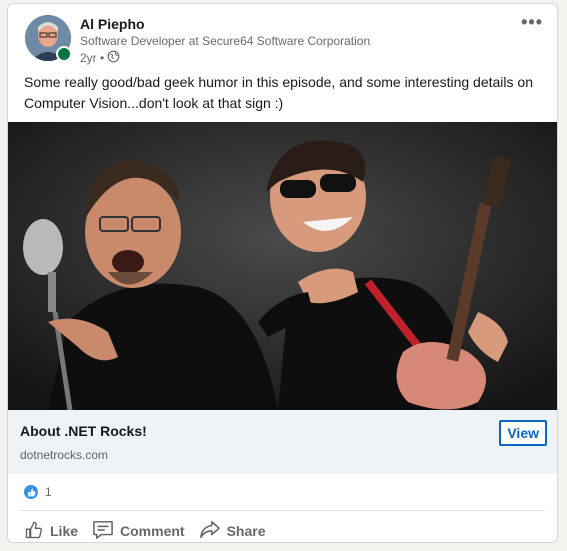 The height and width of the screenshot is (551, 567). What do you see at coordinates (210, 531) in the screenshot?
I see `share-icon` at bounding box center [210, 531].